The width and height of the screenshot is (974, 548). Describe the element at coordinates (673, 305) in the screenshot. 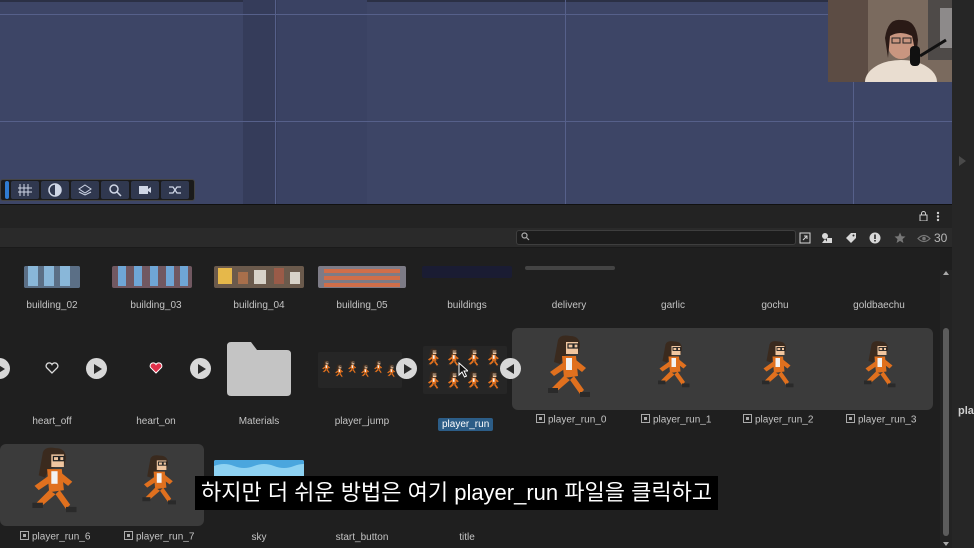

I see `asset-label: garlic` at that location.